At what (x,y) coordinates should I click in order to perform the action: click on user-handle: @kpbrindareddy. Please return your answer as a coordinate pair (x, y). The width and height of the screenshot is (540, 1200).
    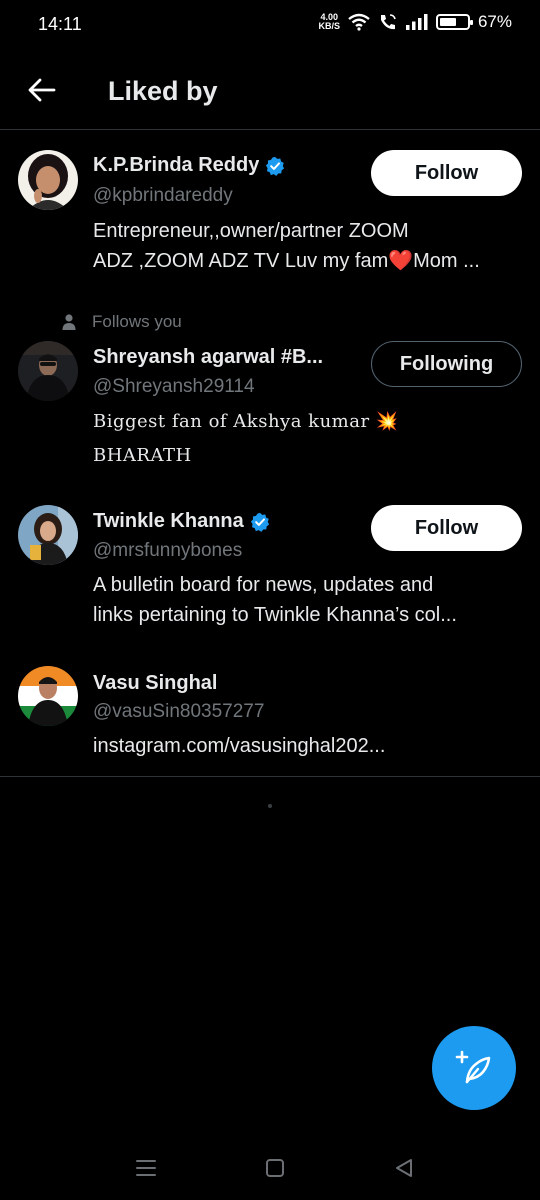
    Looking at the image, I should click on (163, 195).